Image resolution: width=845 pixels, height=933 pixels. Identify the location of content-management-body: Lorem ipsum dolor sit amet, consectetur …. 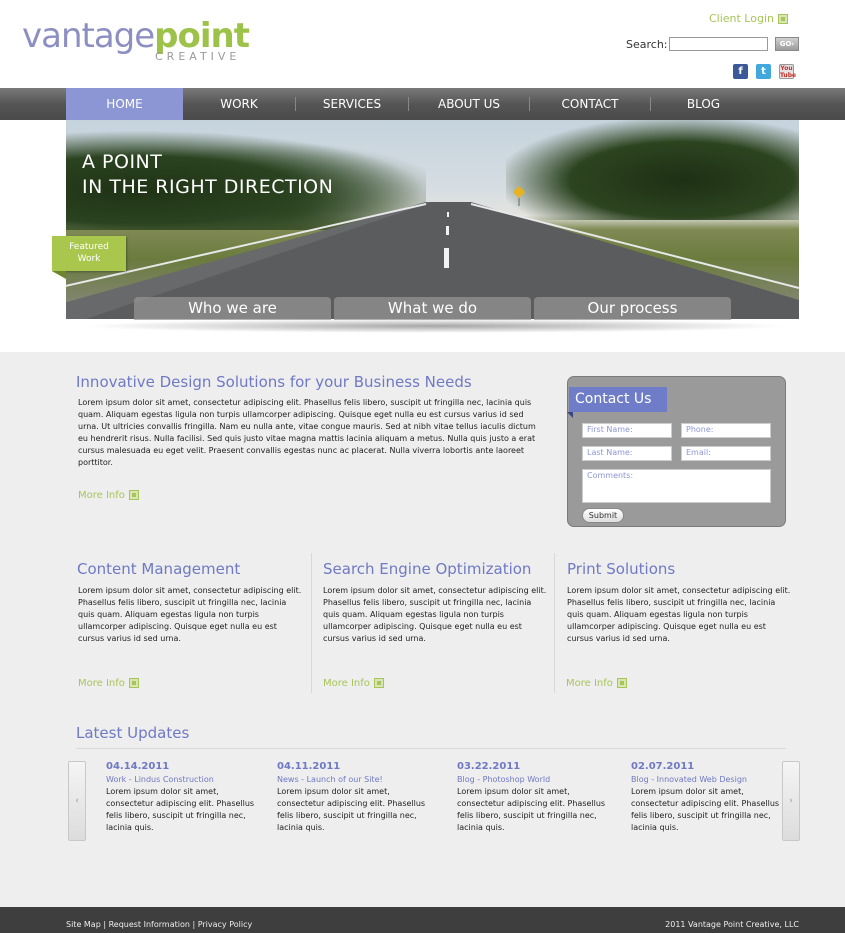
(190, 614).